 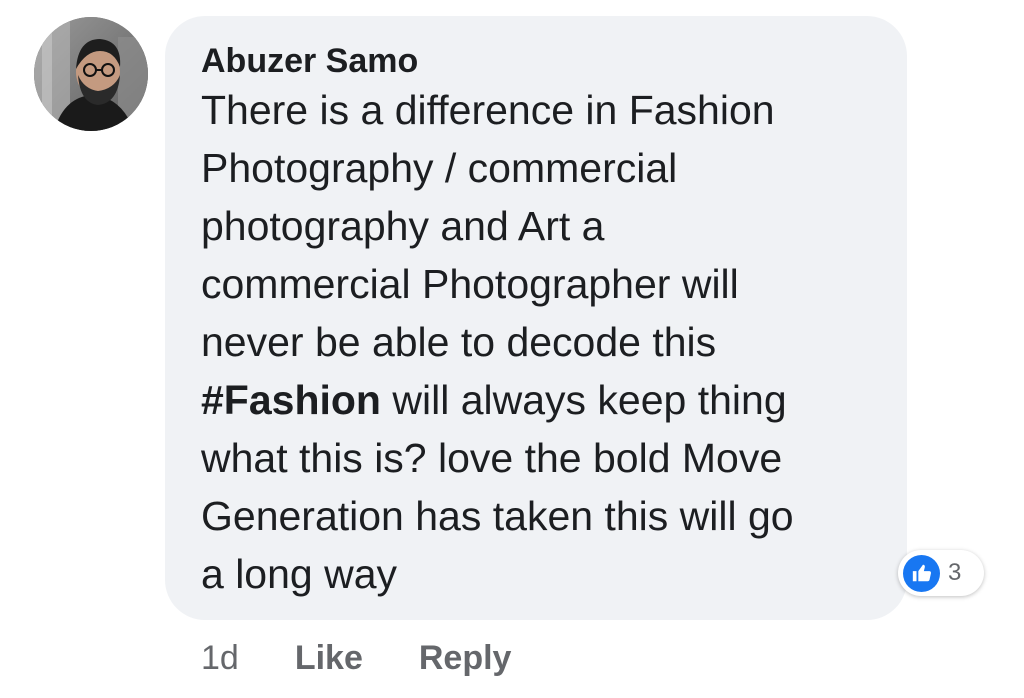 I want to click on comment-text-line: There is a difference in Fashion, so click(x=488, y=110).